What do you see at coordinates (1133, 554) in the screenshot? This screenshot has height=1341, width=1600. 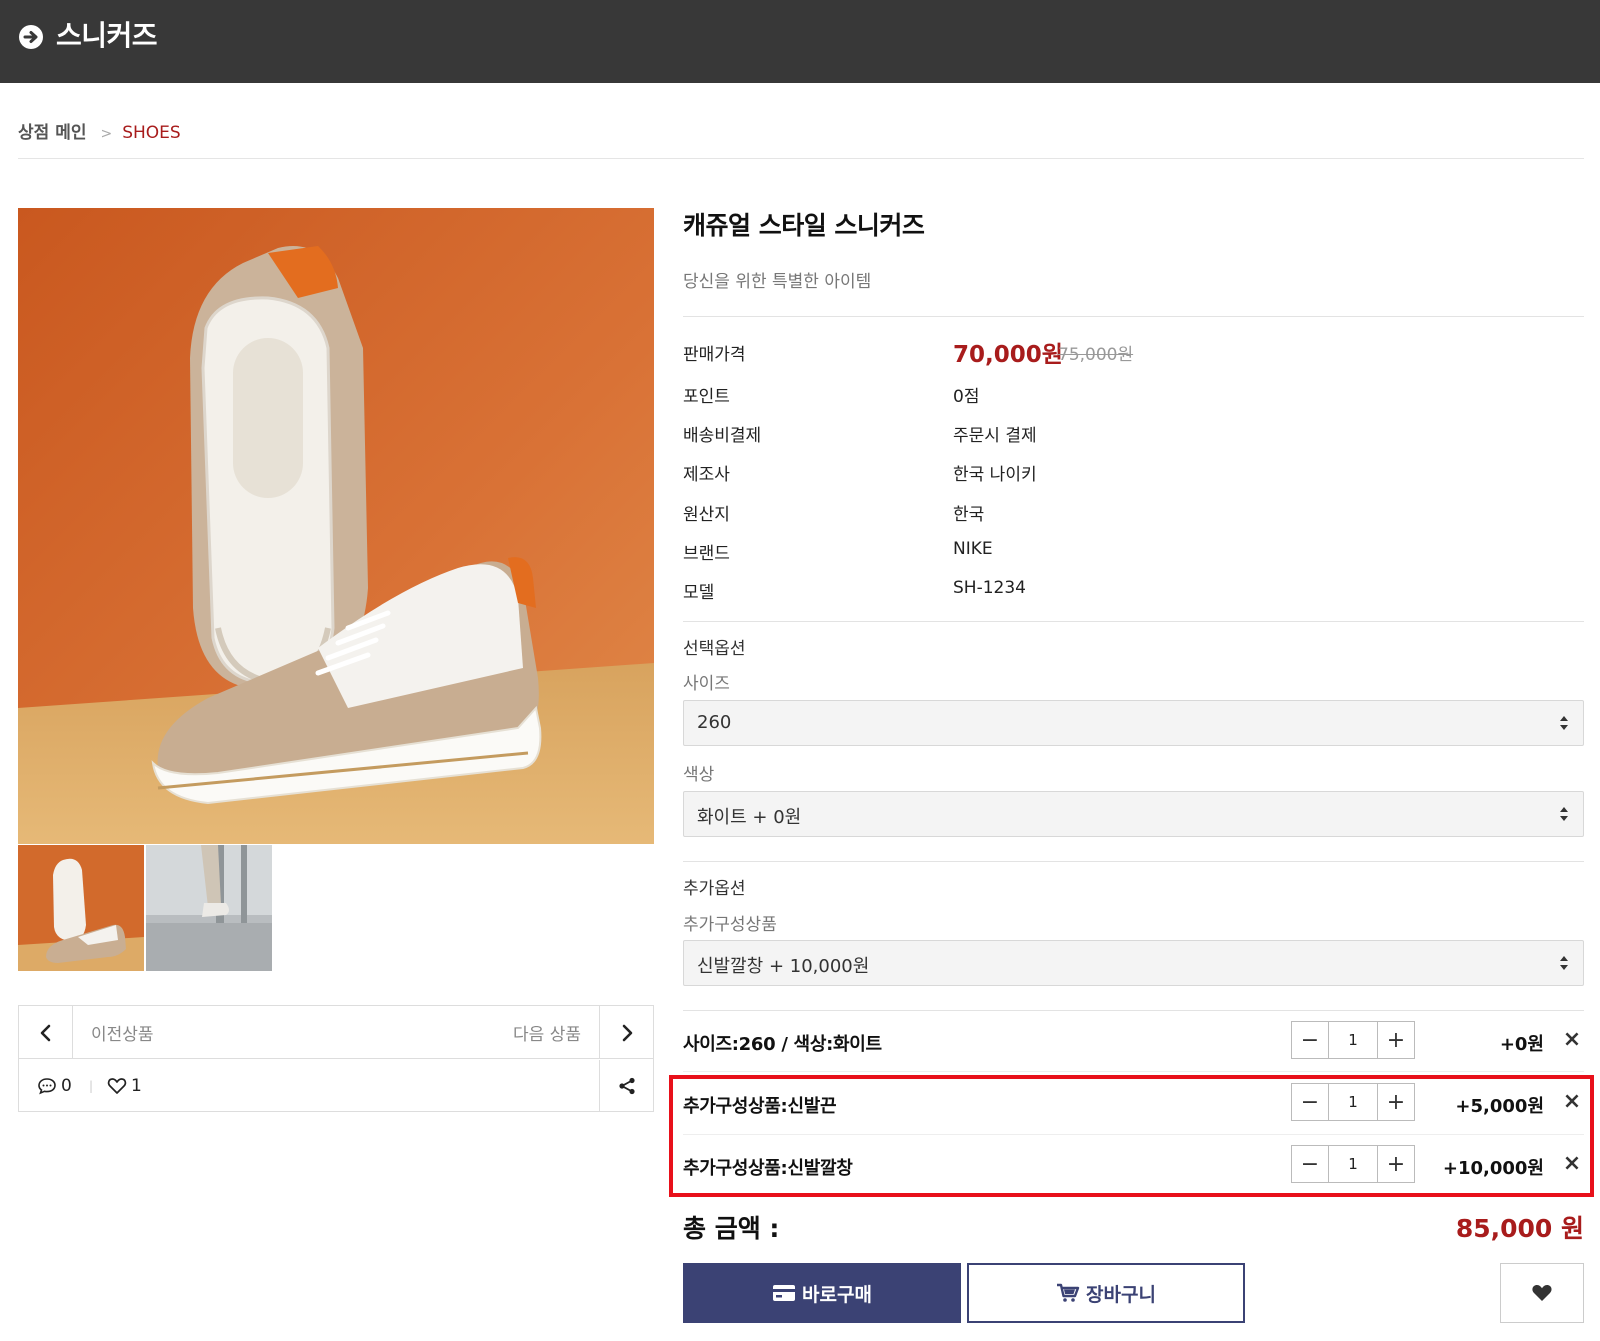 I see `info-row-brand: 브랜드 NIKE` at bounding box center [1133, 554].